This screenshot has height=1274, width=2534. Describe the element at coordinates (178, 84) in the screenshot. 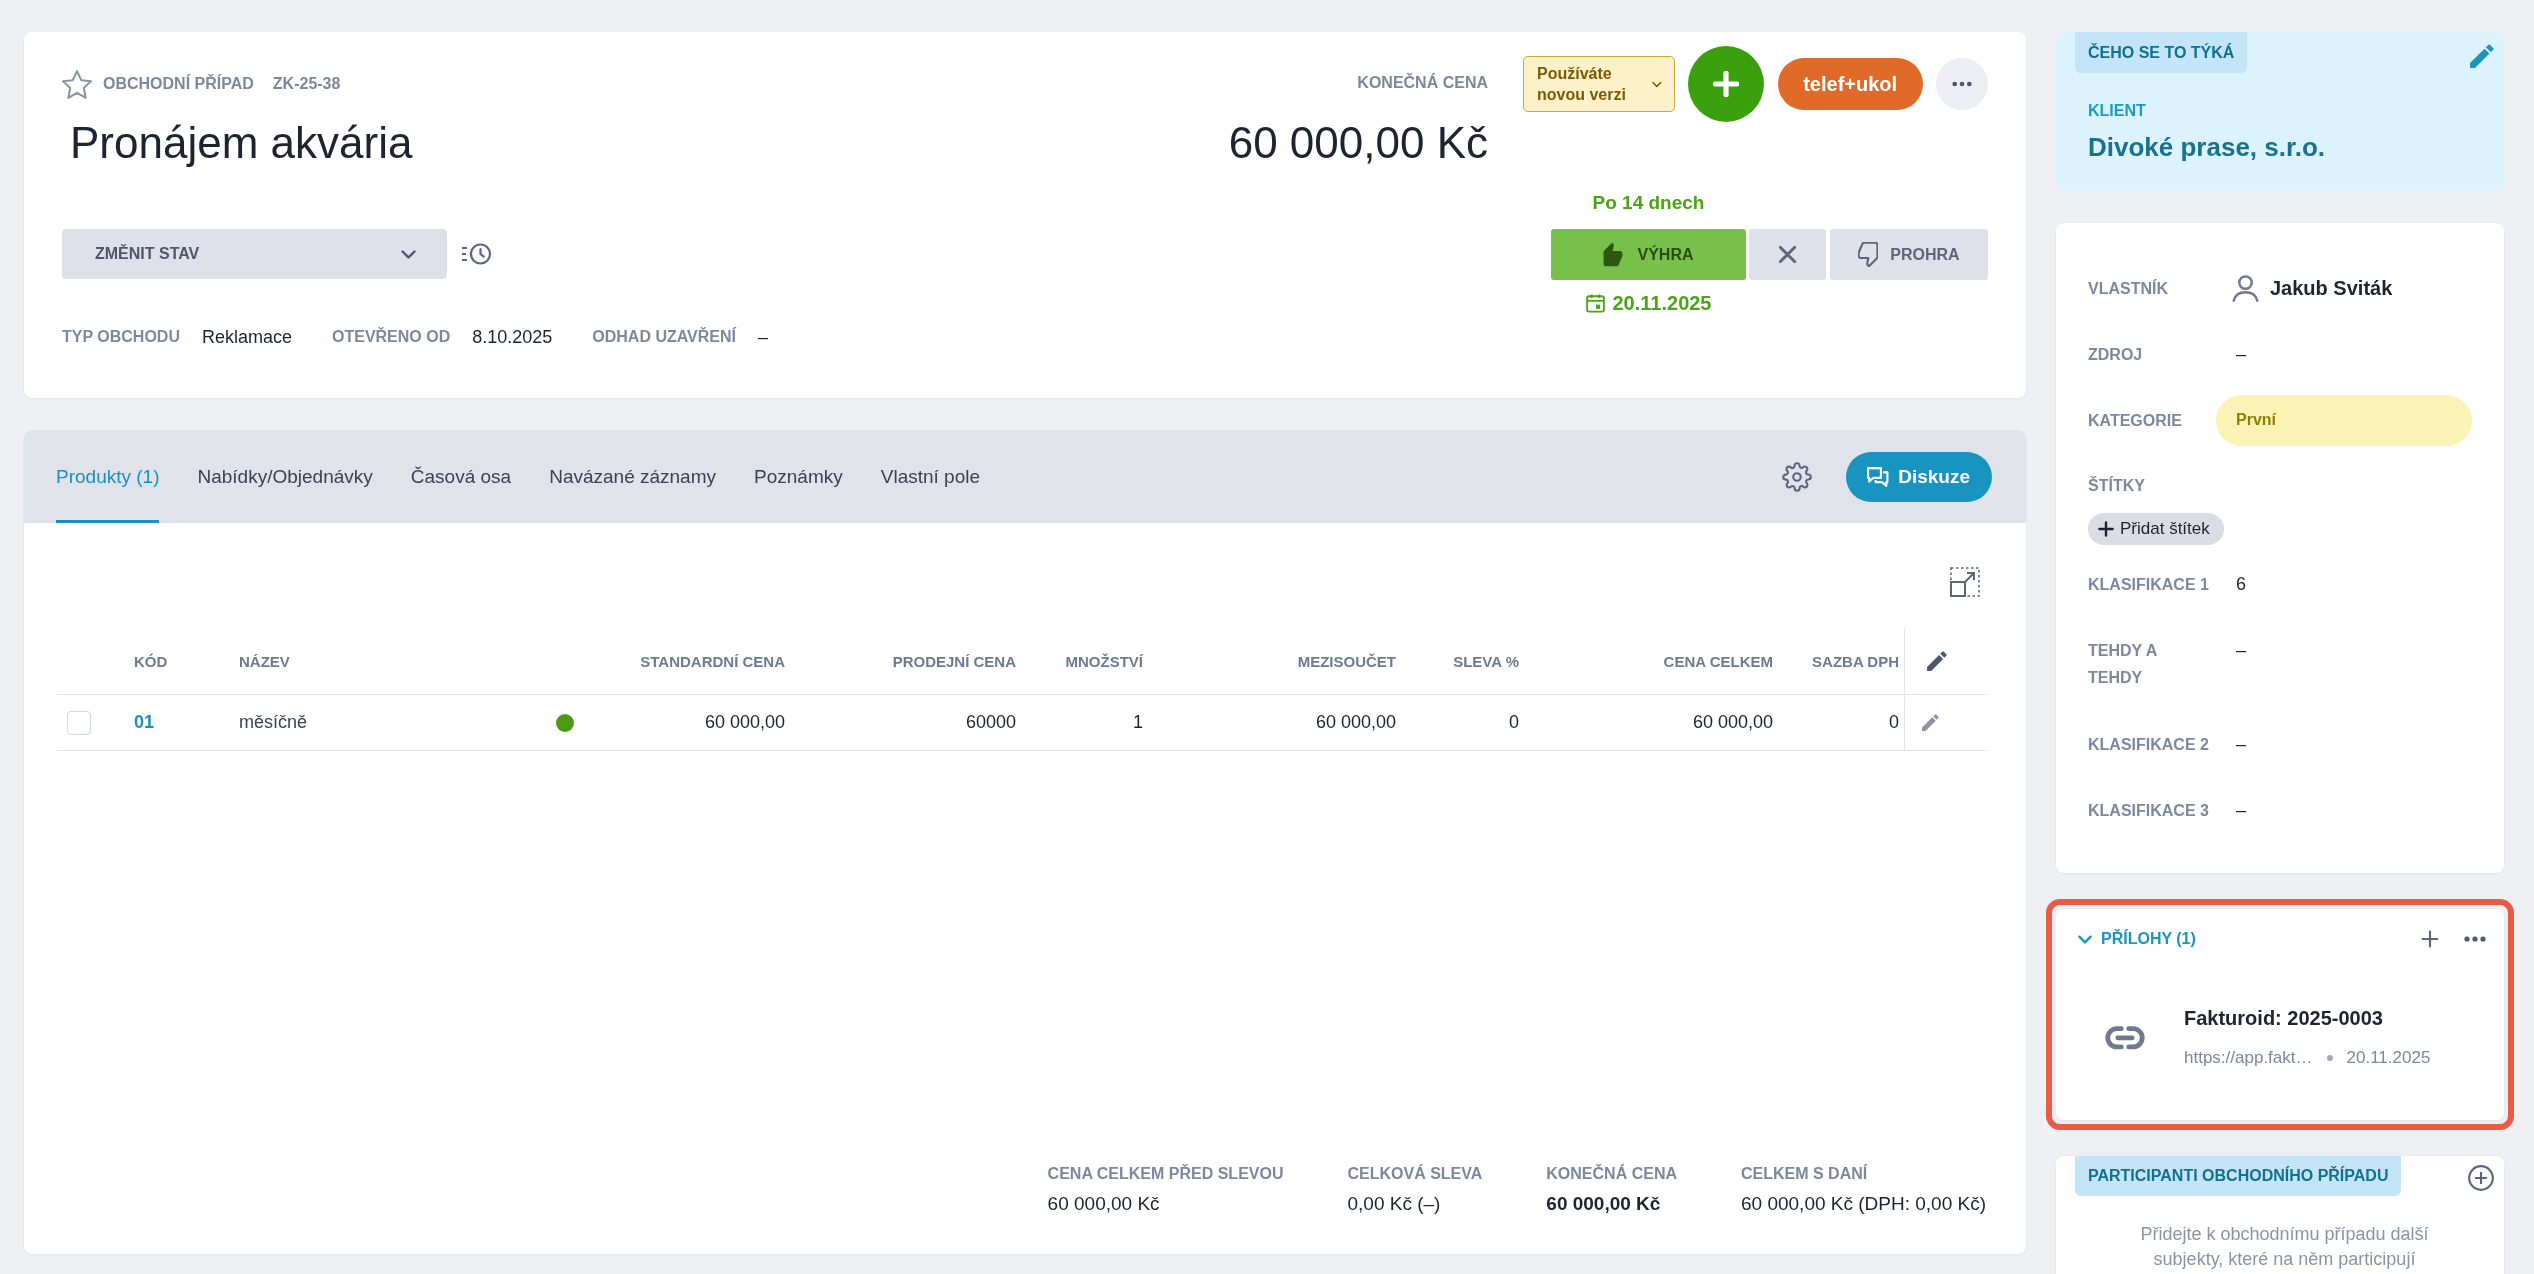

I see `record-type-label: OBCHODNÍ PŘÍPAD` at that location.